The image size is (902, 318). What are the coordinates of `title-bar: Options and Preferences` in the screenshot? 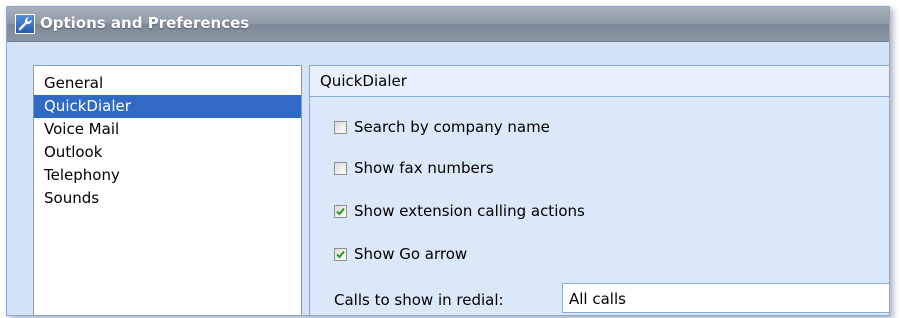 It's located at (448, 24).